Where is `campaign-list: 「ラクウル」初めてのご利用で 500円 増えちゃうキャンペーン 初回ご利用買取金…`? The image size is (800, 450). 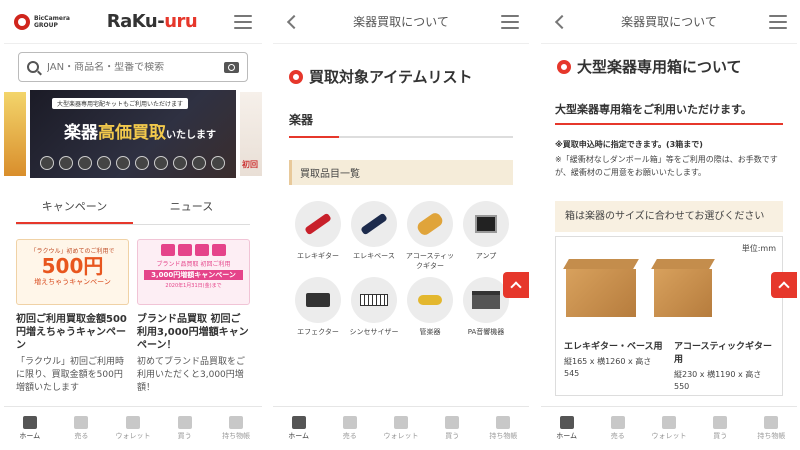
campaign-list: 「ラクウル」初めてのご利用で 500円 増えちゃうキャンペーン 初回ご利用買取金… is located at coordinates (133, 310).